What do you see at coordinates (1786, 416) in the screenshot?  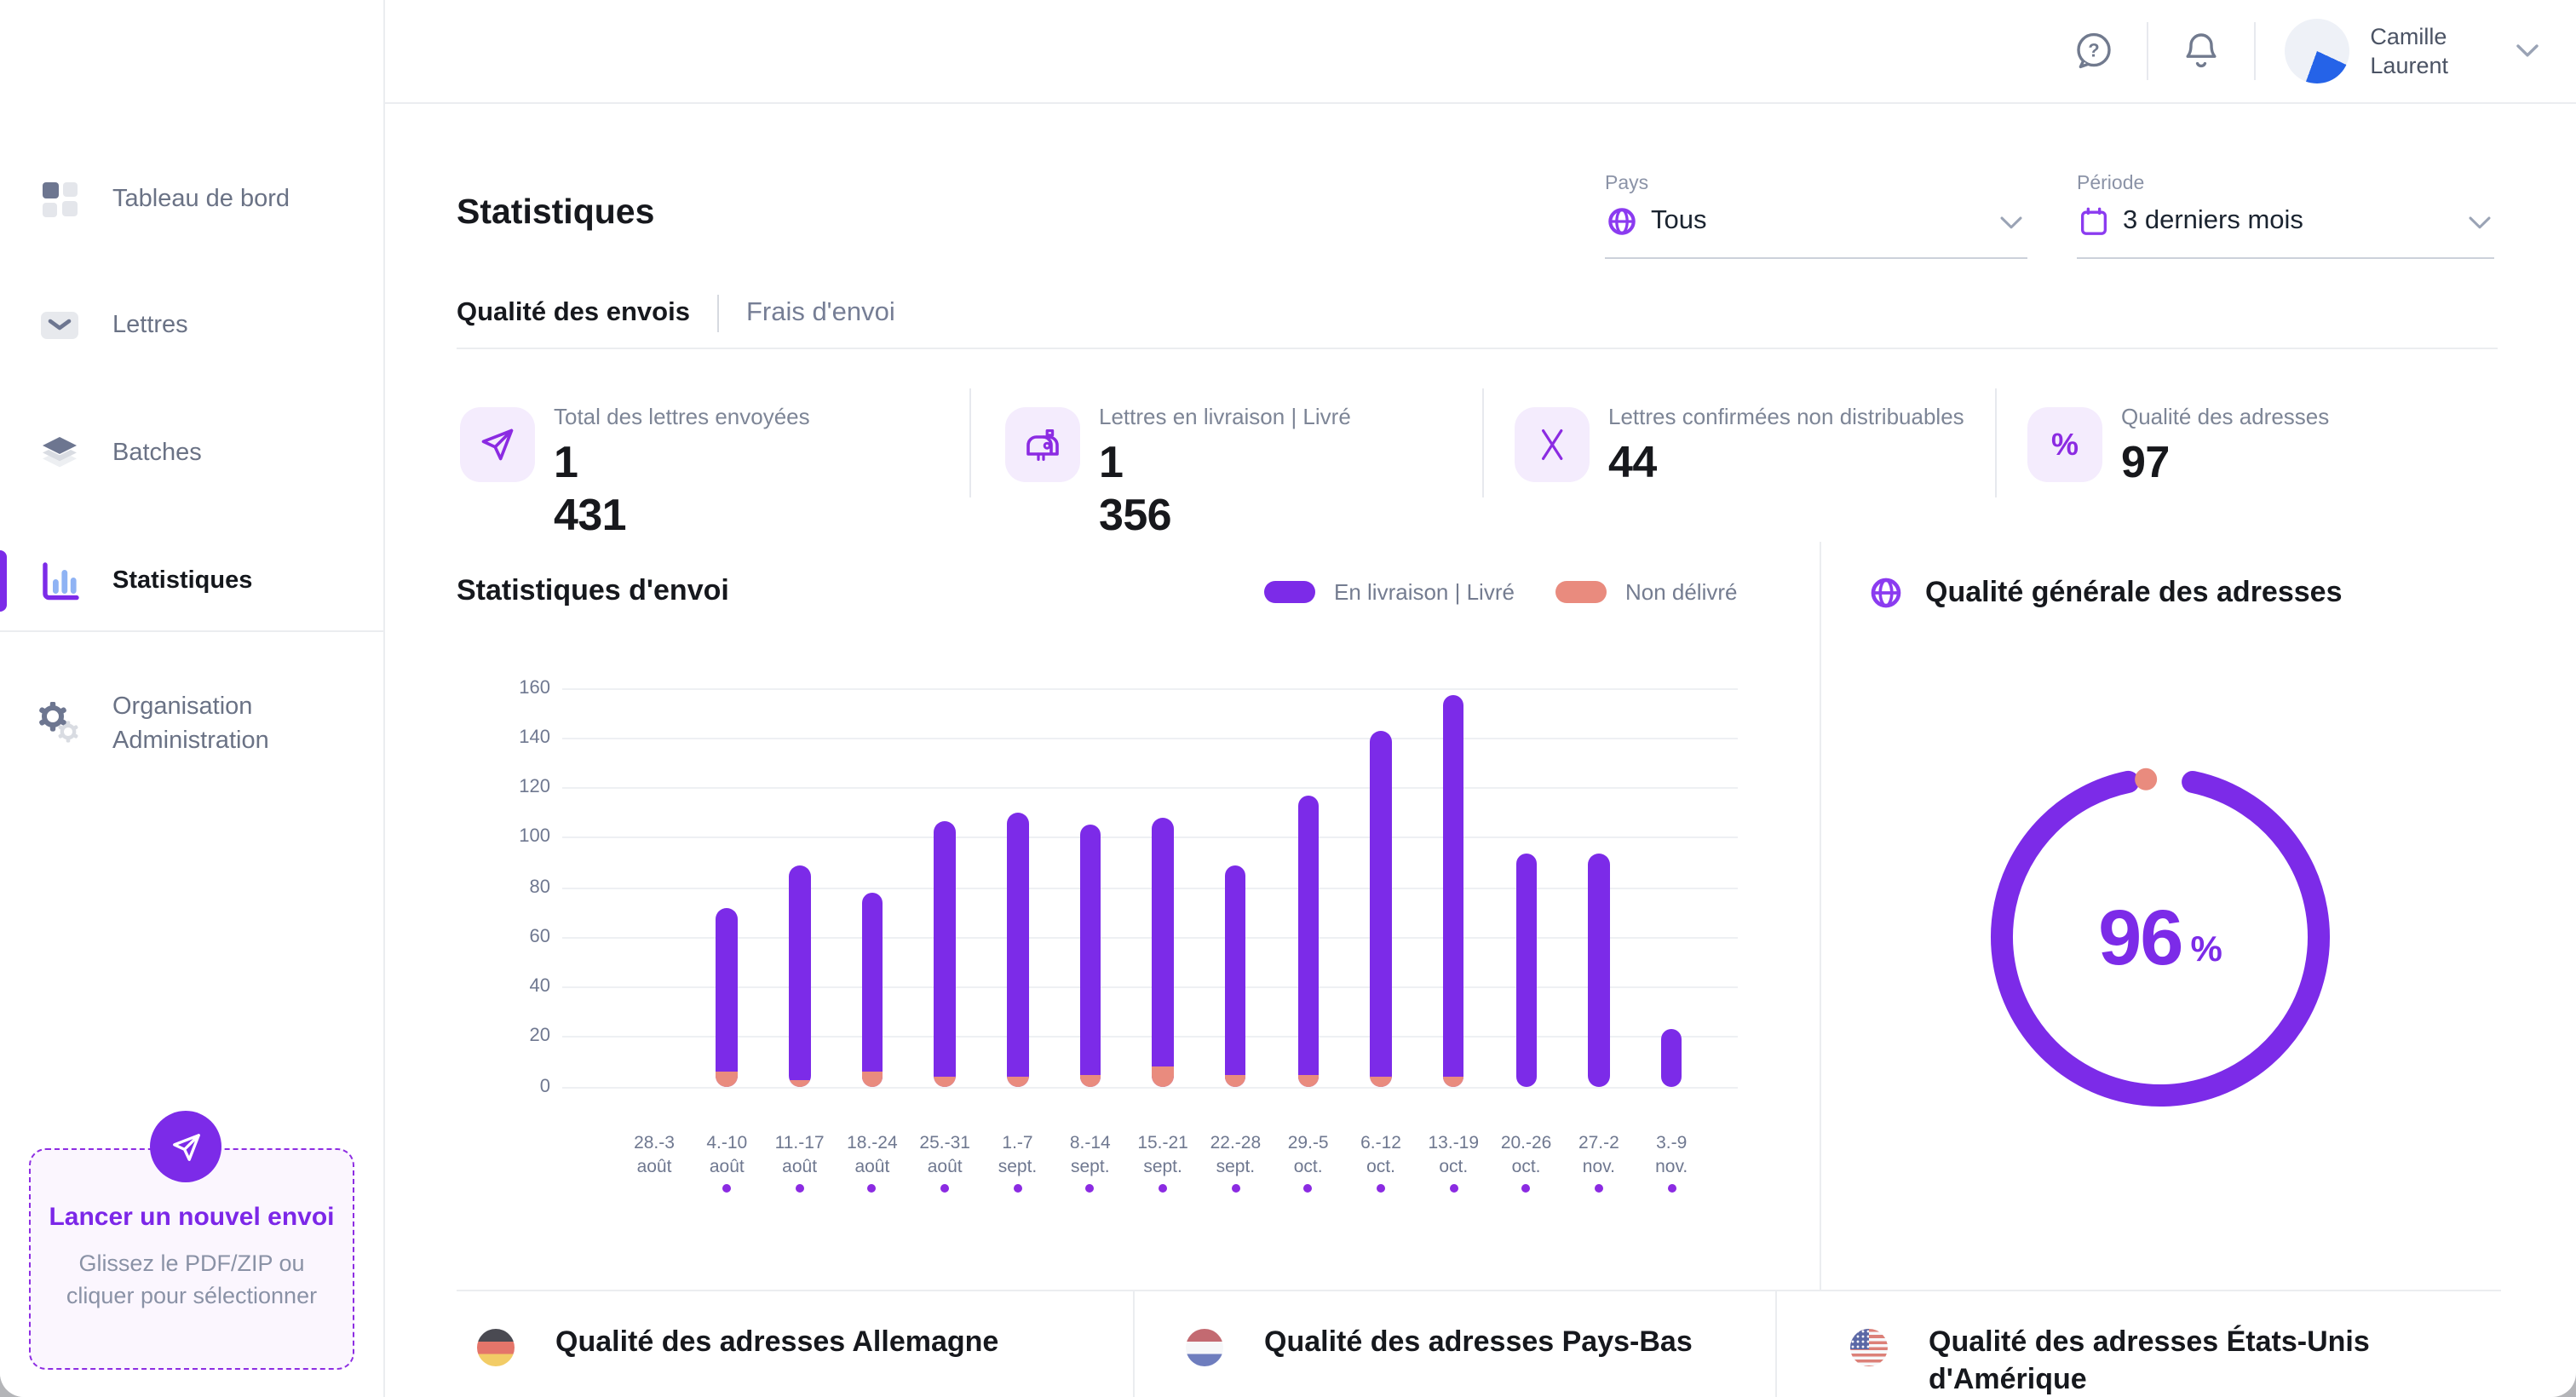 I see `stat-card-label: Lettres confirmées non distribuables` at bounding box center [1786, 416].